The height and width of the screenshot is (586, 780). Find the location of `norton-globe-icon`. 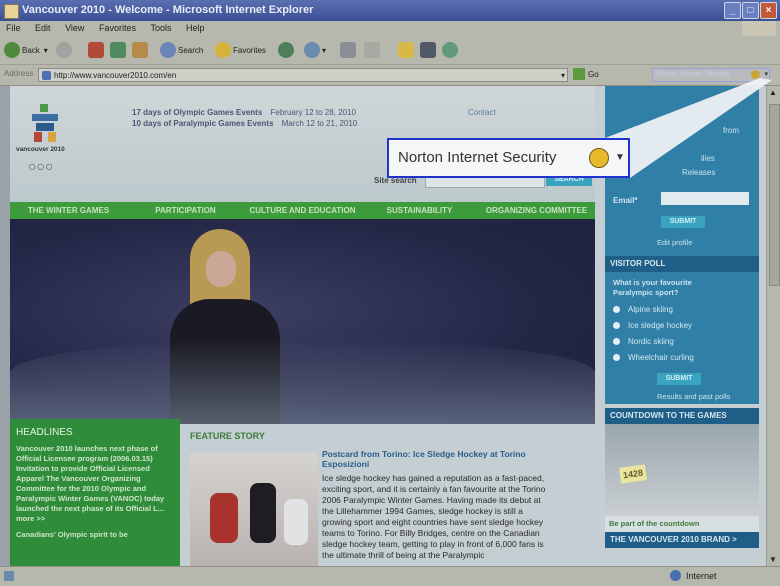

norton-globe-icon is located at coordinates (599, 158).